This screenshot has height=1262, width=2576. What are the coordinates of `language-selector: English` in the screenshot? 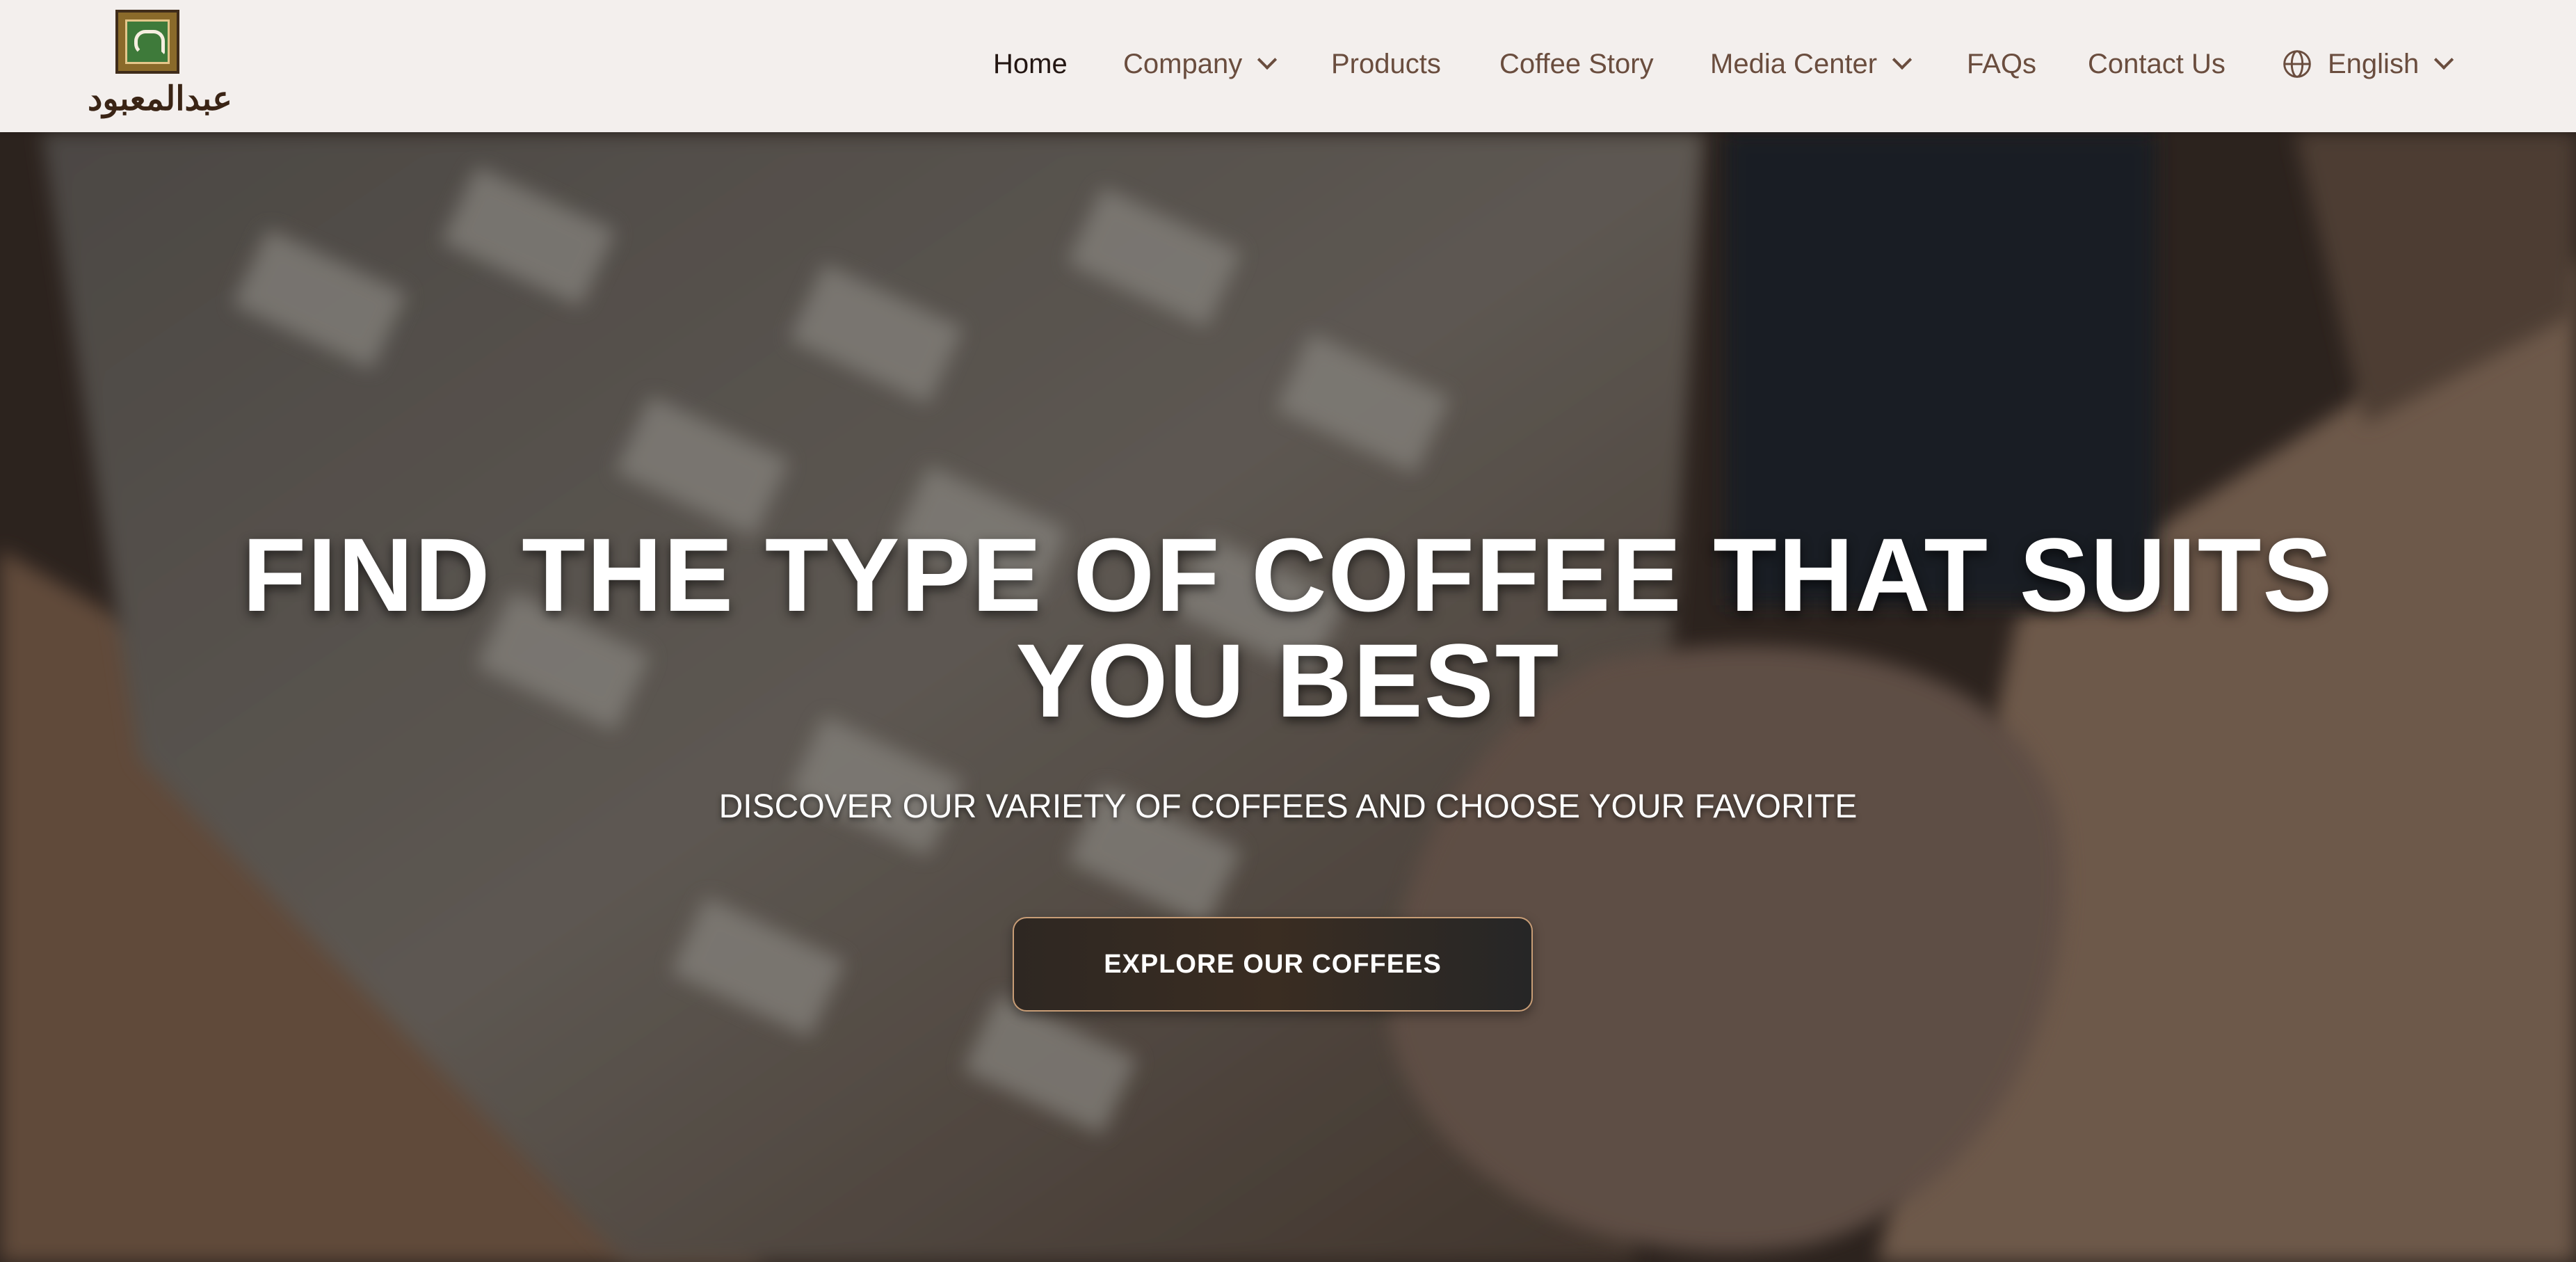 It's located at (2368, 64).